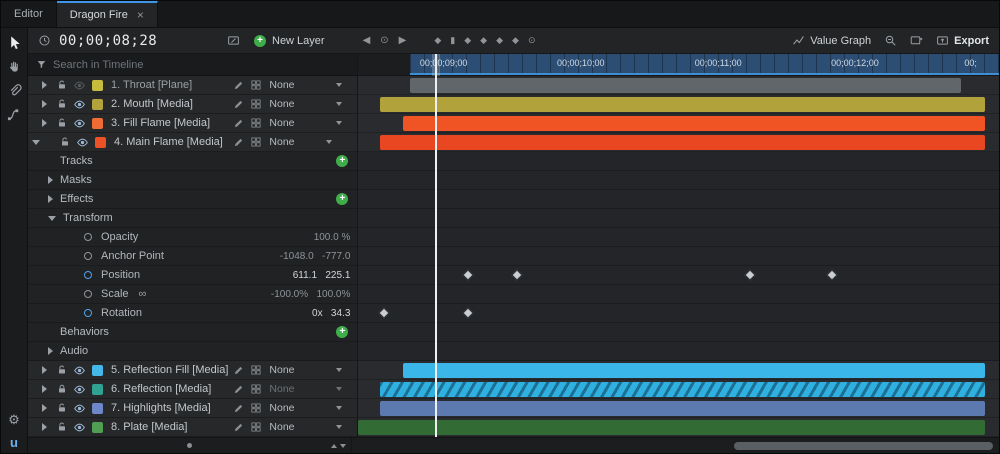 This screenshot has width=1000, height=454. I want to click on panel-scrollbar, so click(190, 445).